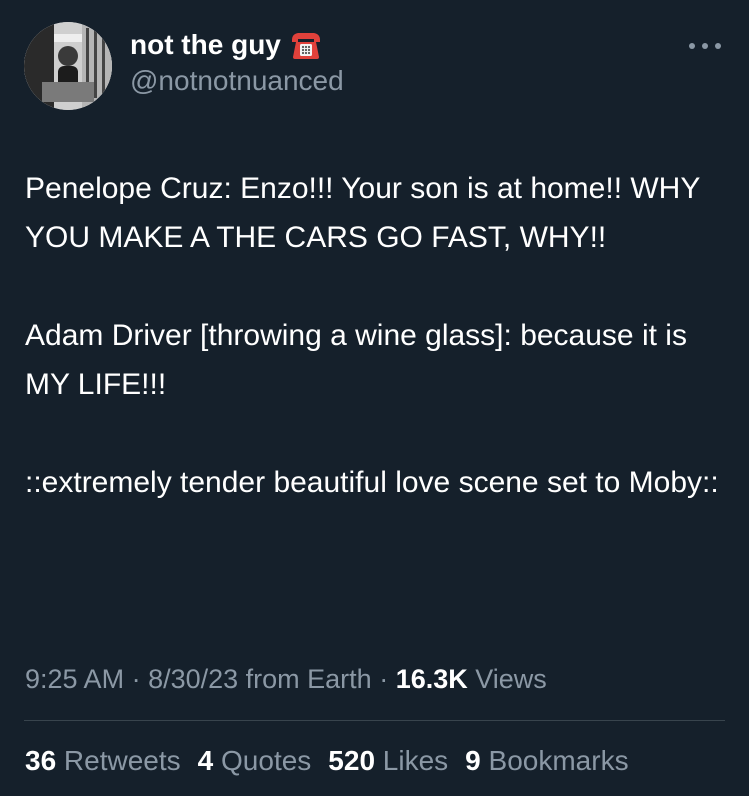 Image resolution: width=749 pixels, height=796 pixels. What do you see at coordinates (74, 679) in the screenshot?
I see `tweet-time: 9:25 AM` at bounding box center [74, 679].